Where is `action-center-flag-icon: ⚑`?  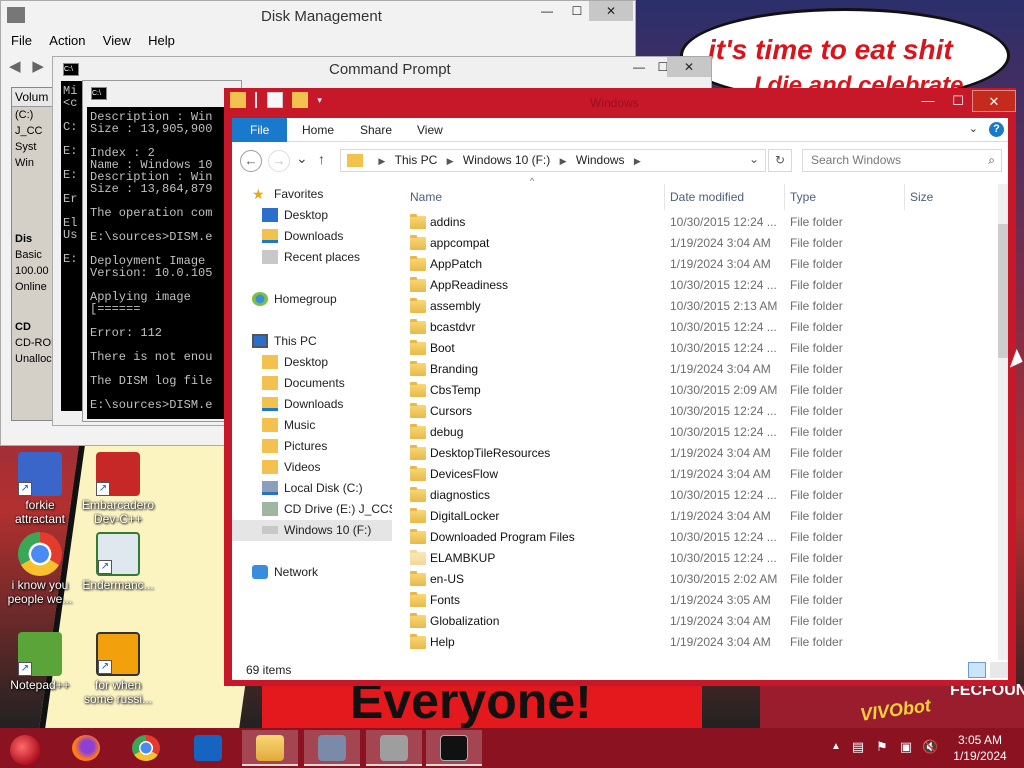 action-center-flag-icon: ⚑ is located at coordinates (882, 747).